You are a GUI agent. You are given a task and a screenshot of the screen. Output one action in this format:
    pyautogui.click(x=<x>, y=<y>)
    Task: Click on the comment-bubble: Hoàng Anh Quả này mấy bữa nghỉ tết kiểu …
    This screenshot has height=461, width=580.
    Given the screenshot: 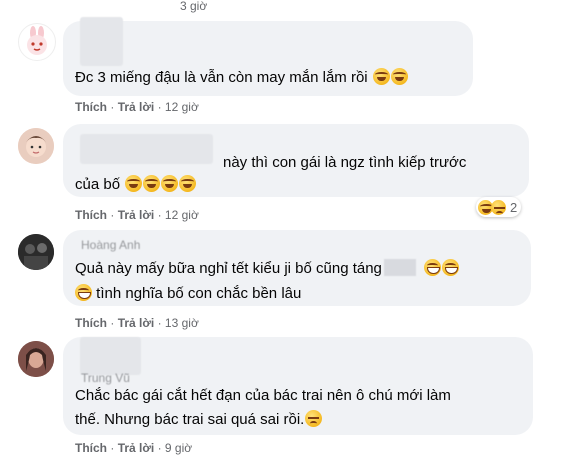 What is the action you would take?
    pyautogui.click(x=297, y=268)
    